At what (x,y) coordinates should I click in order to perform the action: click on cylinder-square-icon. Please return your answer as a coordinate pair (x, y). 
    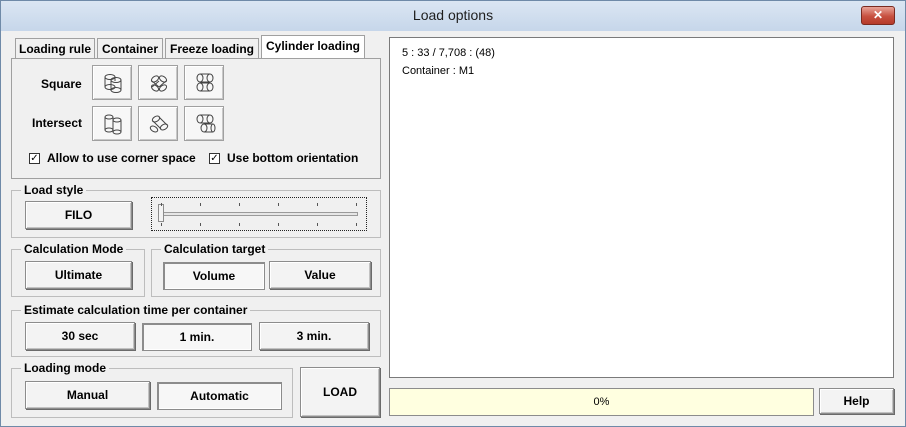
    Looking at the image, I should click on (113, 83).